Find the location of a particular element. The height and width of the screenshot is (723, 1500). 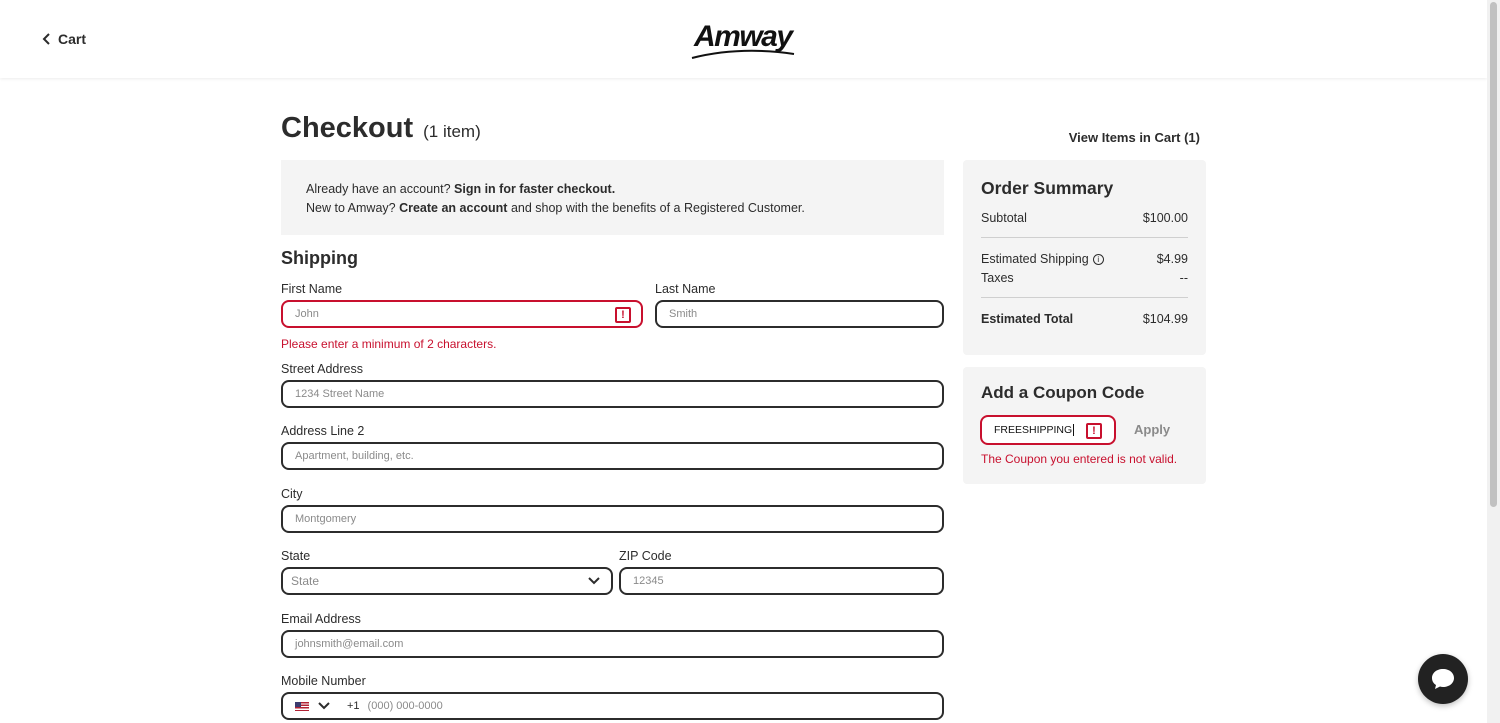

logo-swoosh-icon is located at coordinates (743, 54).